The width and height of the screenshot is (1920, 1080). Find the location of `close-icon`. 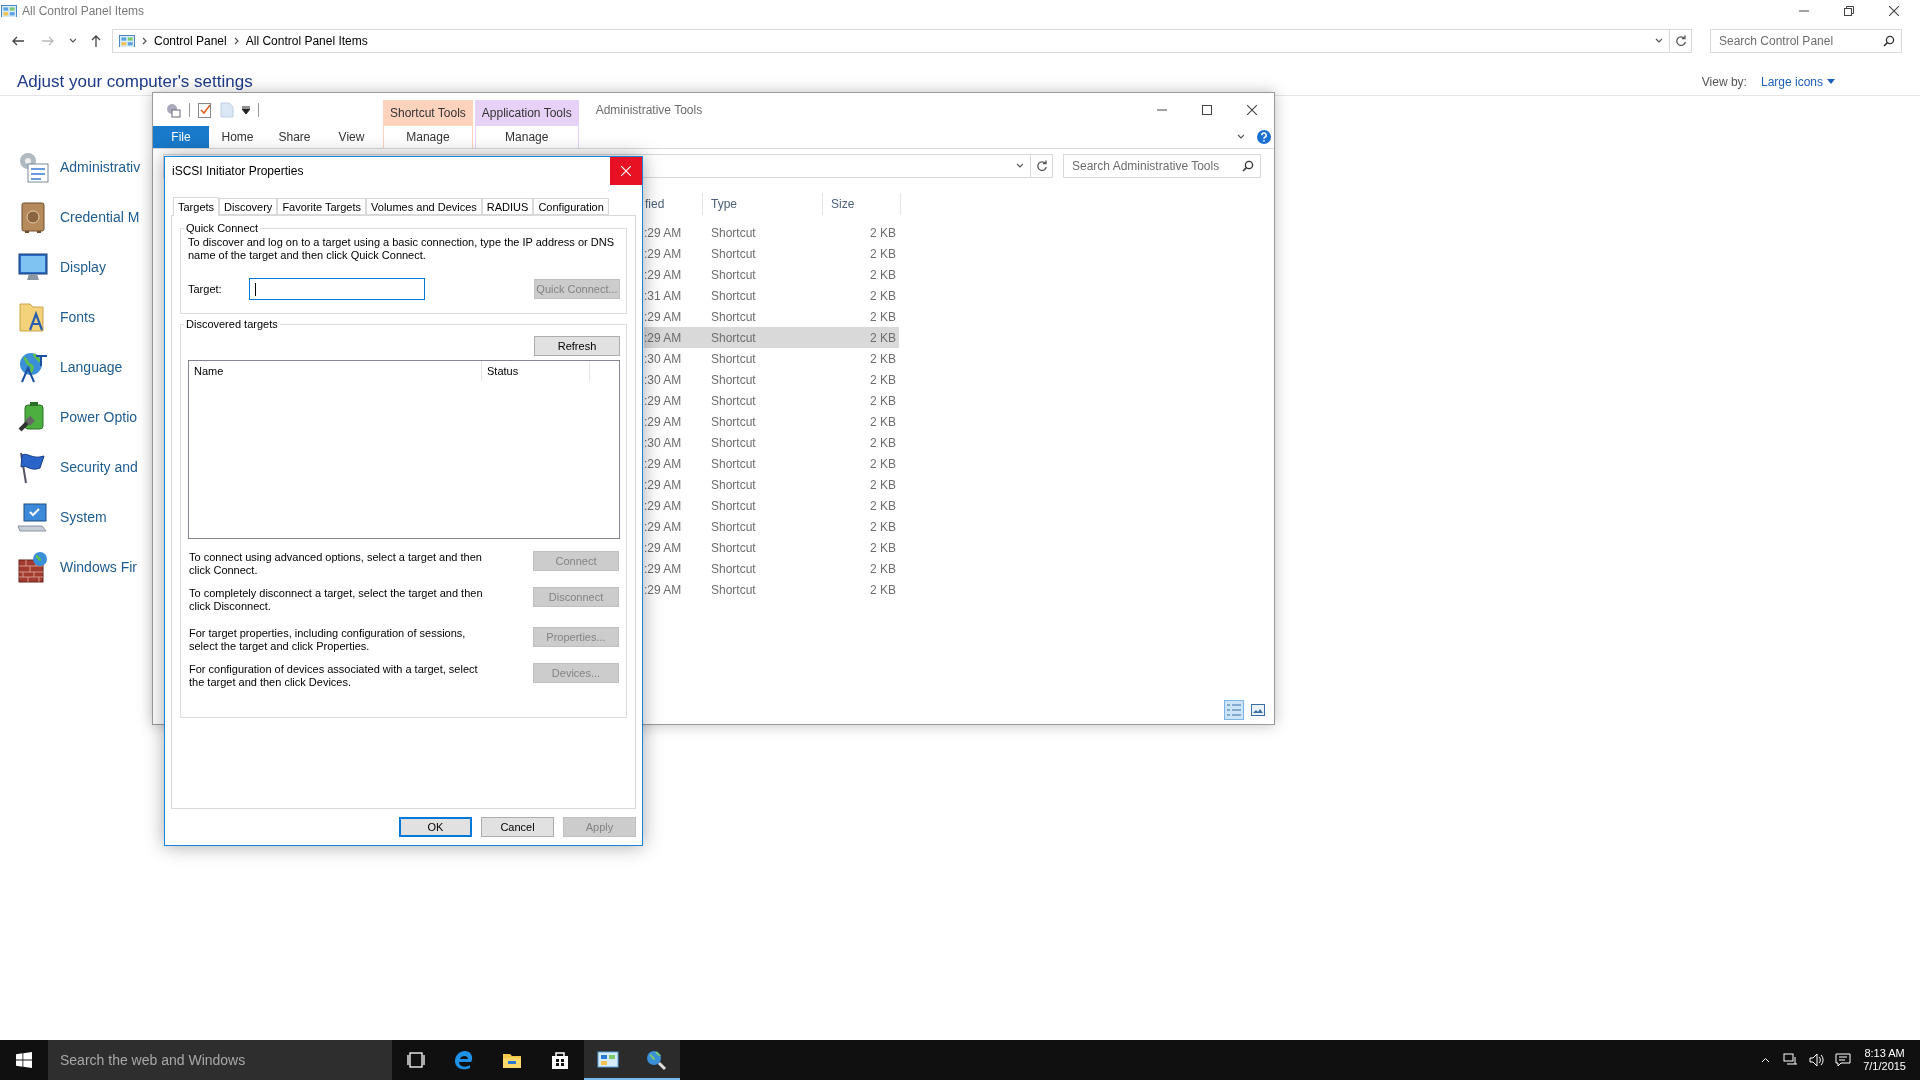

close-icon is located at coordinates (1251, 109).